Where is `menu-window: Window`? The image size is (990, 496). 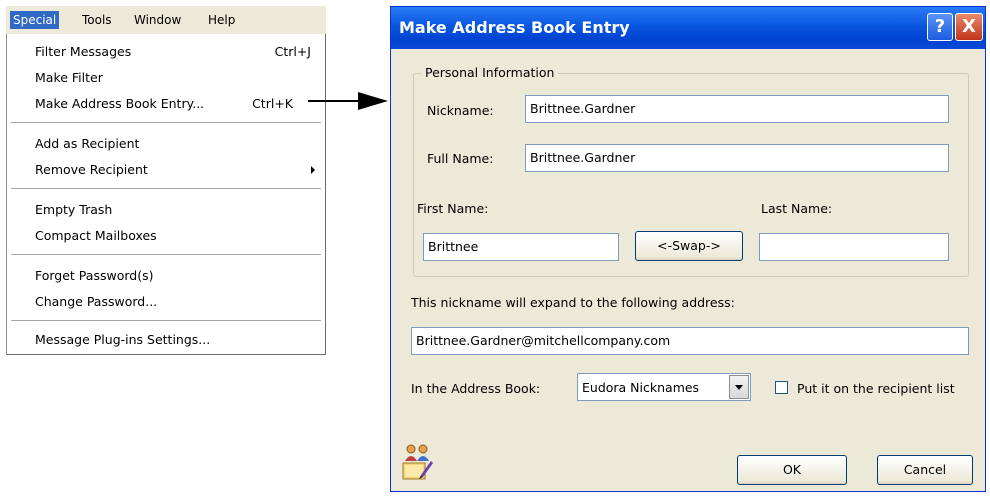
menu-window: Window is located at coordinates (157, 20).